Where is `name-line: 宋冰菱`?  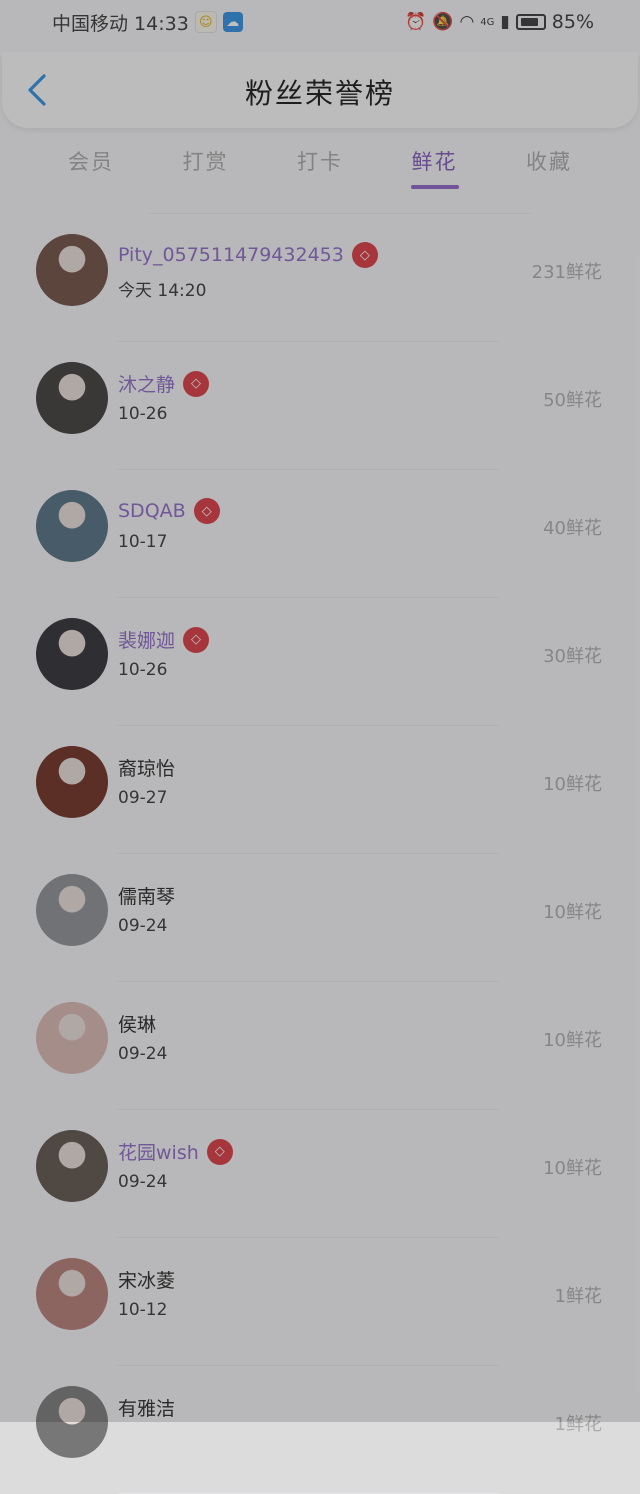
name-line: 宋冰菱 is located at coordinates (146, 1279).